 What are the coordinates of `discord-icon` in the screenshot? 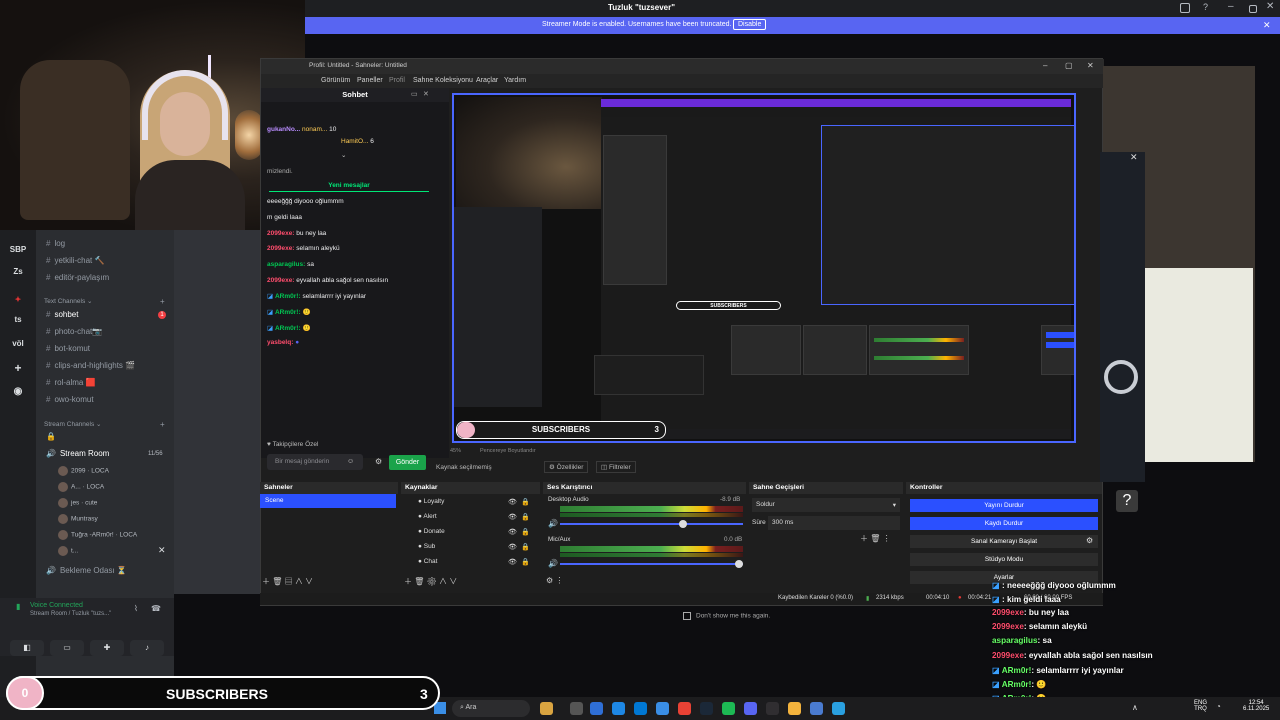 It's located at (750, 708).